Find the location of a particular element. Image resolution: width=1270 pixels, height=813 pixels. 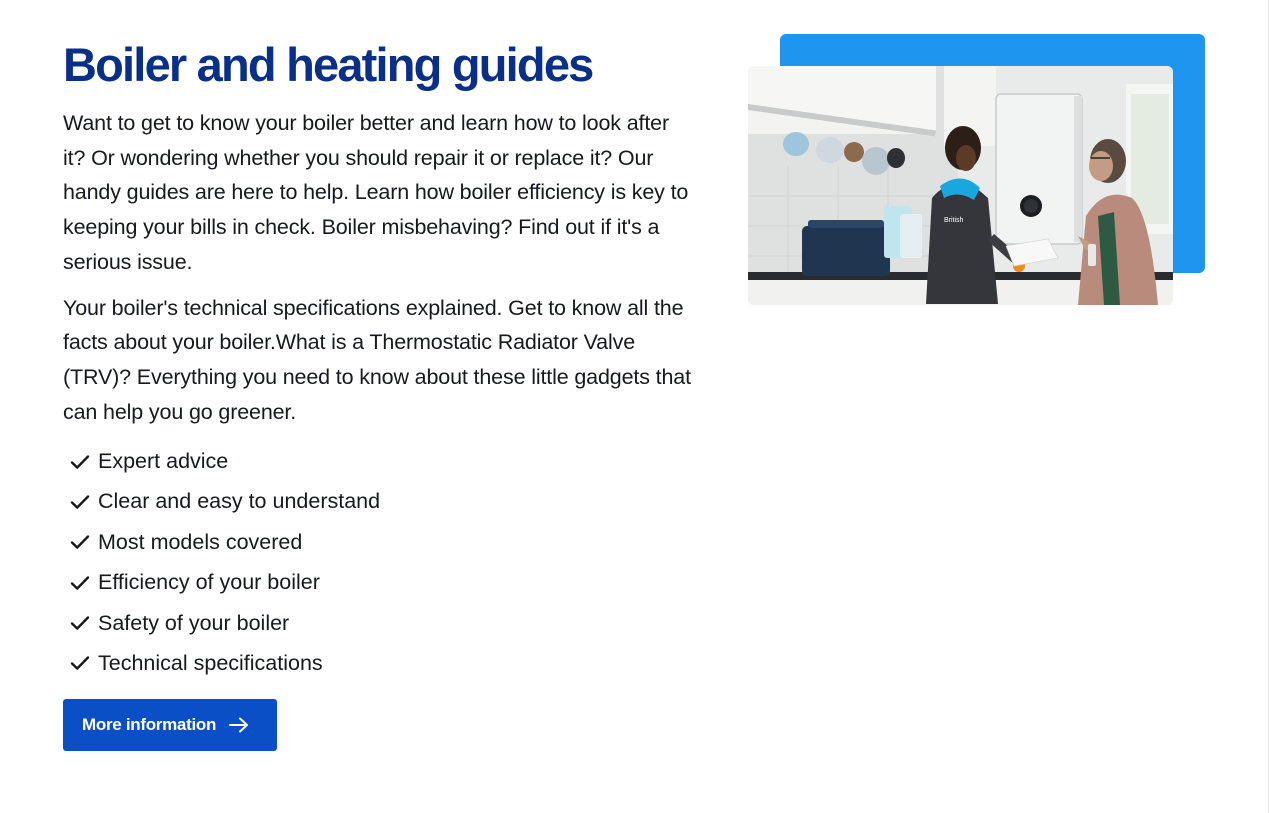

feature-label: Clear and easy to understand is located at coordinates (239, 501).